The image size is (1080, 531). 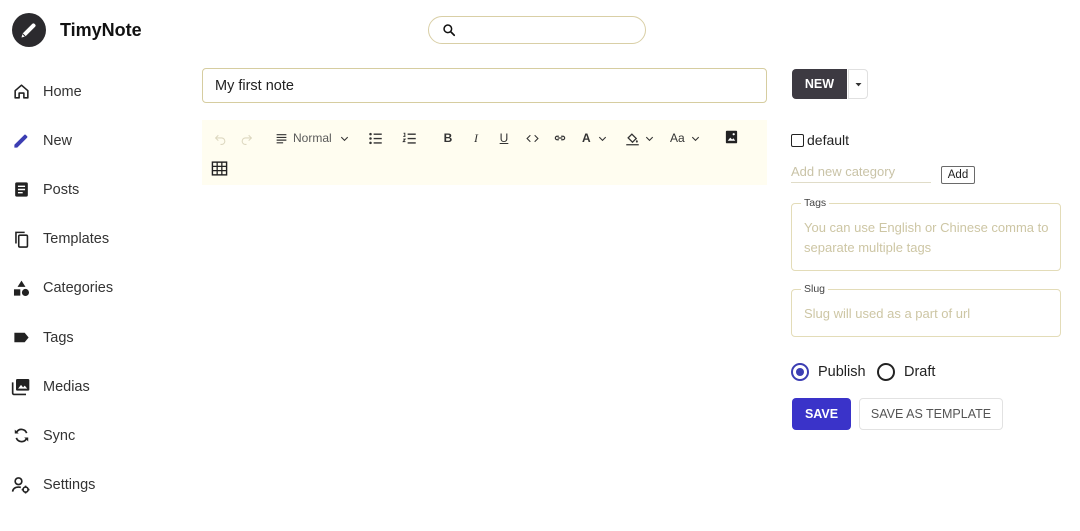 I want to click on caret-down-icon, so click(x=858, y=84).